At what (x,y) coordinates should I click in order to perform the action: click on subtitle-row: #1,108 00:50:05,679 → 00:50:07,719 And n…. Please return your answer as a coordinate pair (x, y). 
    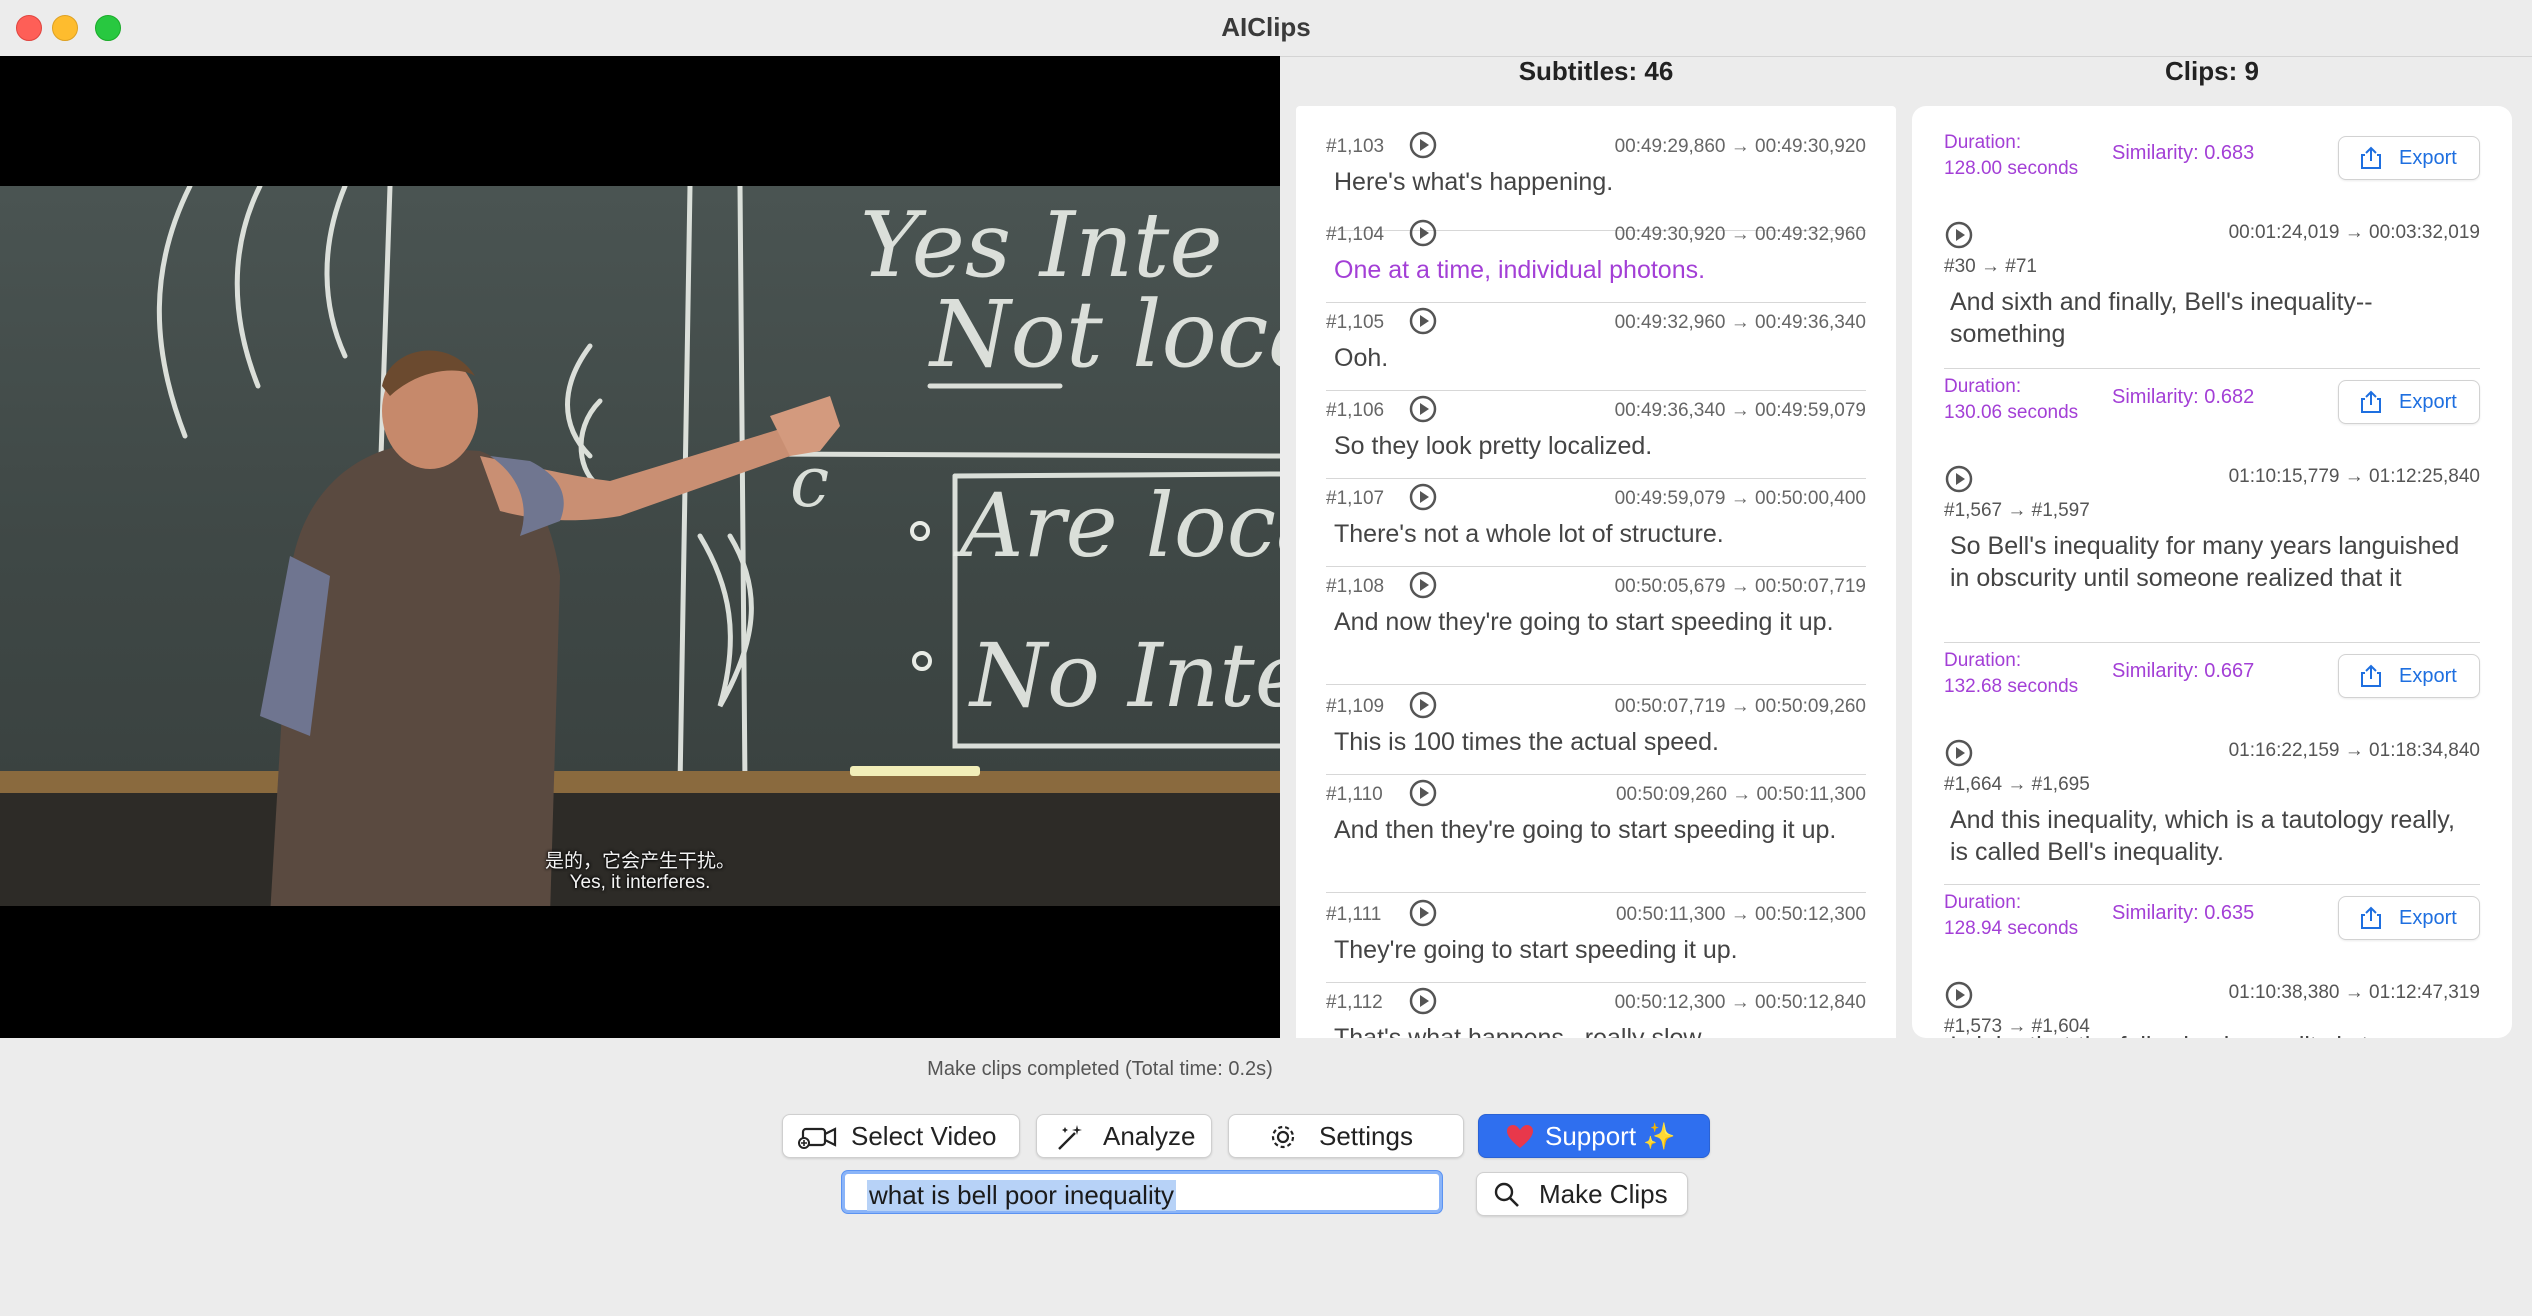
    Looking at the image, I should click on (1596, 625).